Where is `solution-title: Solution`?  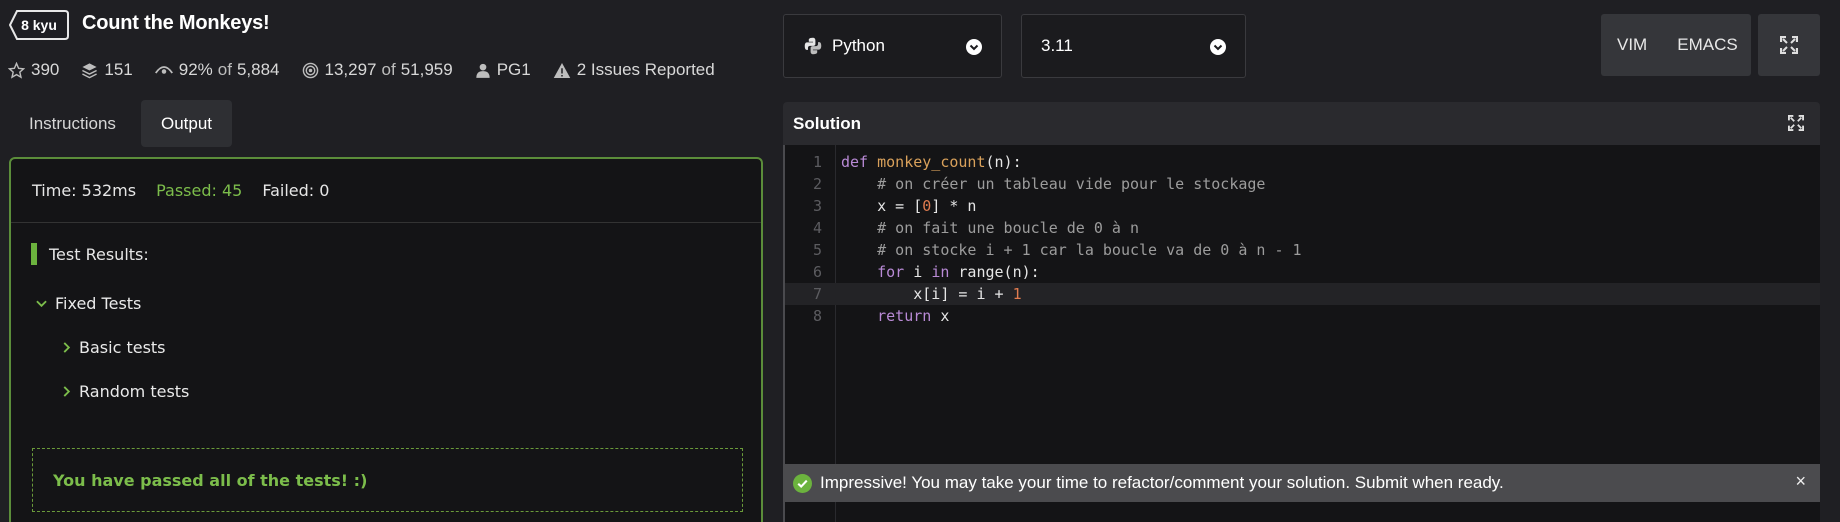
solution-title: Solution is located at coordinates (827, 123).